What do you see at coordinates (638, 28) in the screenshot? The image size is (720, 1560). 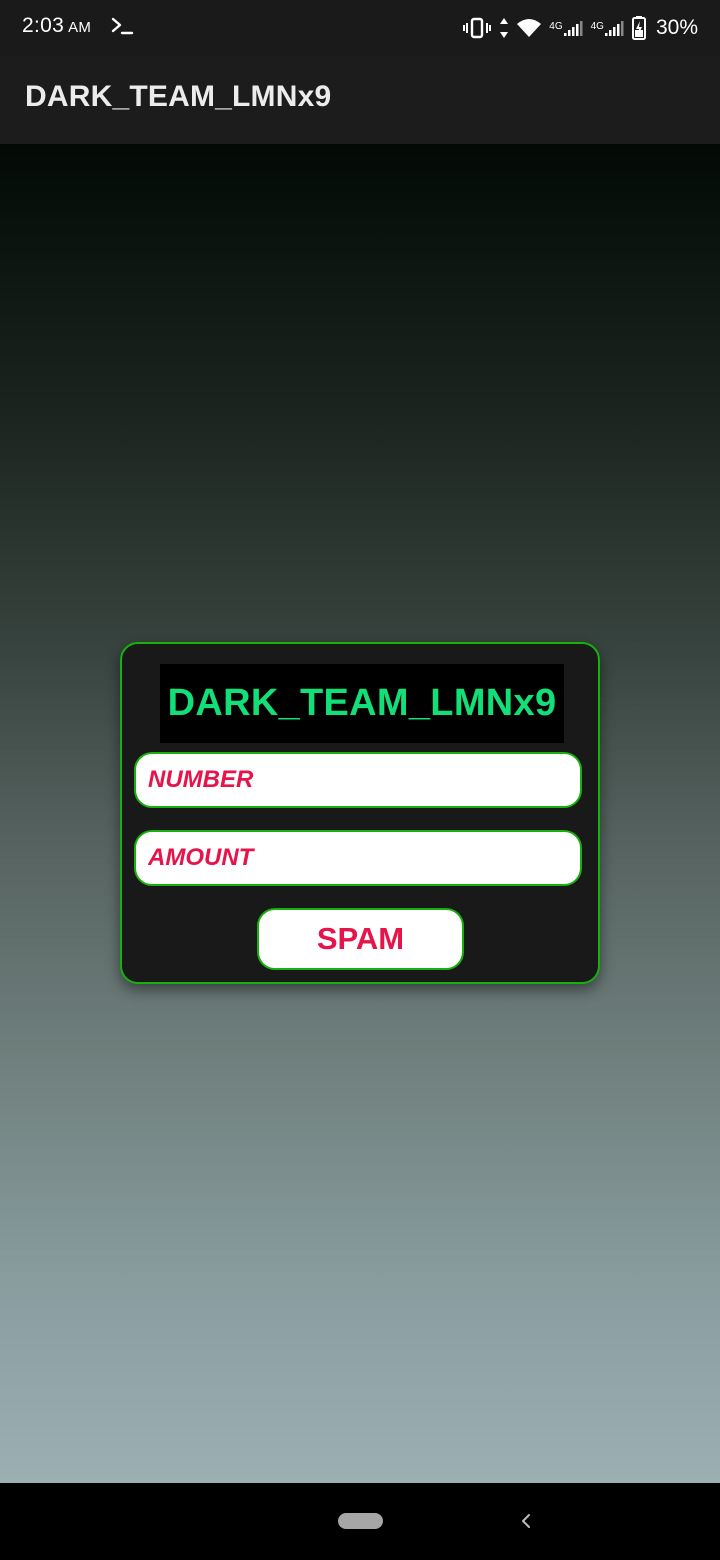 I see `battery-charging-icon` at bounding box center [638, 28].